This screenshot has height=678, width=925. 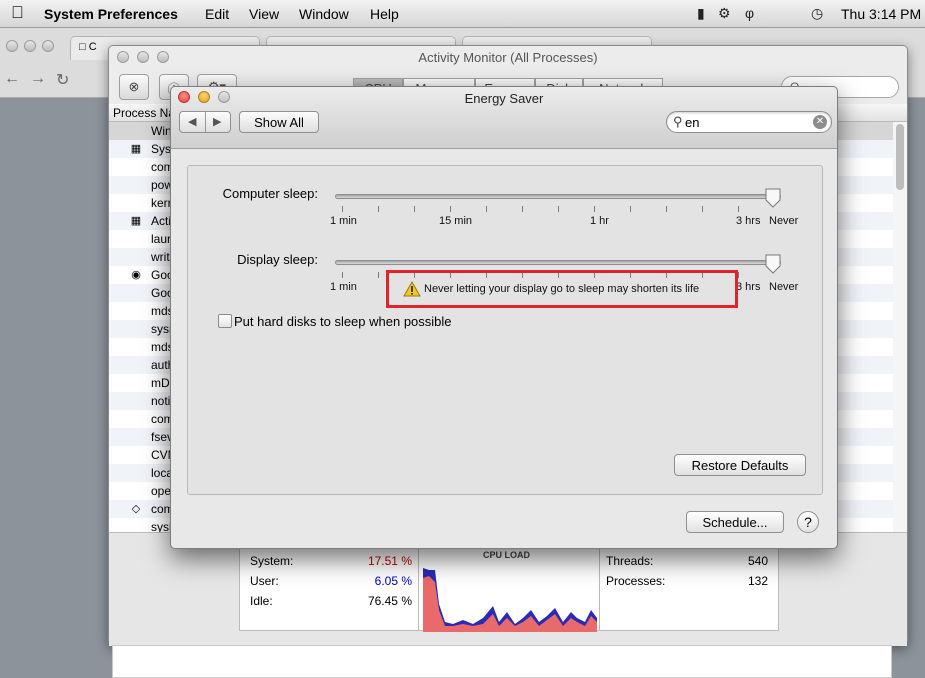 I want to click on time-machine-icon: ◷, so click(x=817, y=13).